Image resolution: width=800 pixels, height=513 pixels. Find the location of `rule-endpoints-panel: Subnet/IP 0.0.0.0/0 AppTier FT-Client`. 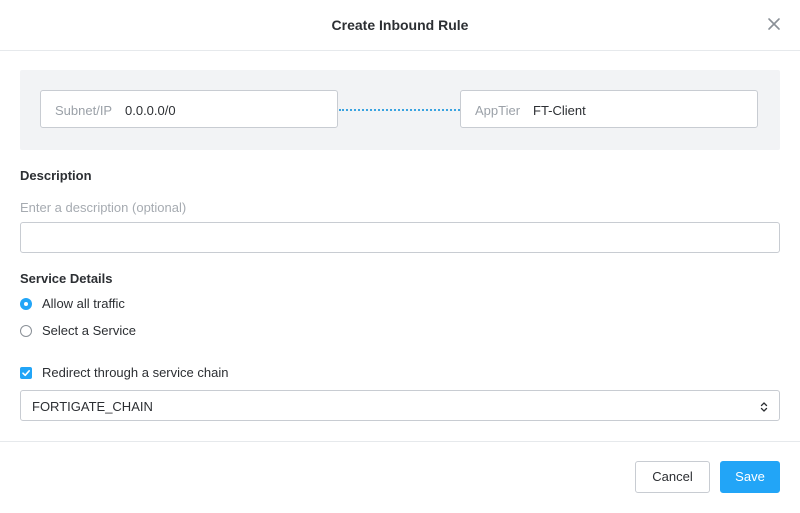

rule-endpoints-panel: Subnet/IP 0.0.0.0/0 AppTier FT-Client is located at coordinates (400, 110).